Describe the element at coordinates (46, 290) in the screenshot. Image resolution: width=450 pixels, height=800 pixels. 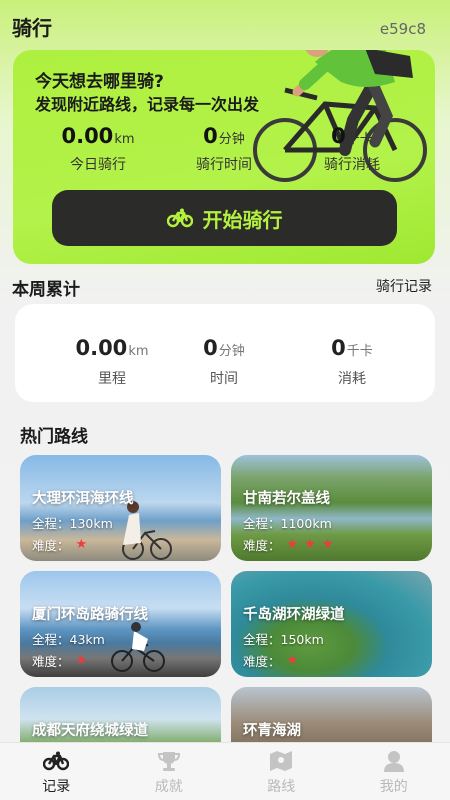
I see `weekly-title: 本周累计` at that location.